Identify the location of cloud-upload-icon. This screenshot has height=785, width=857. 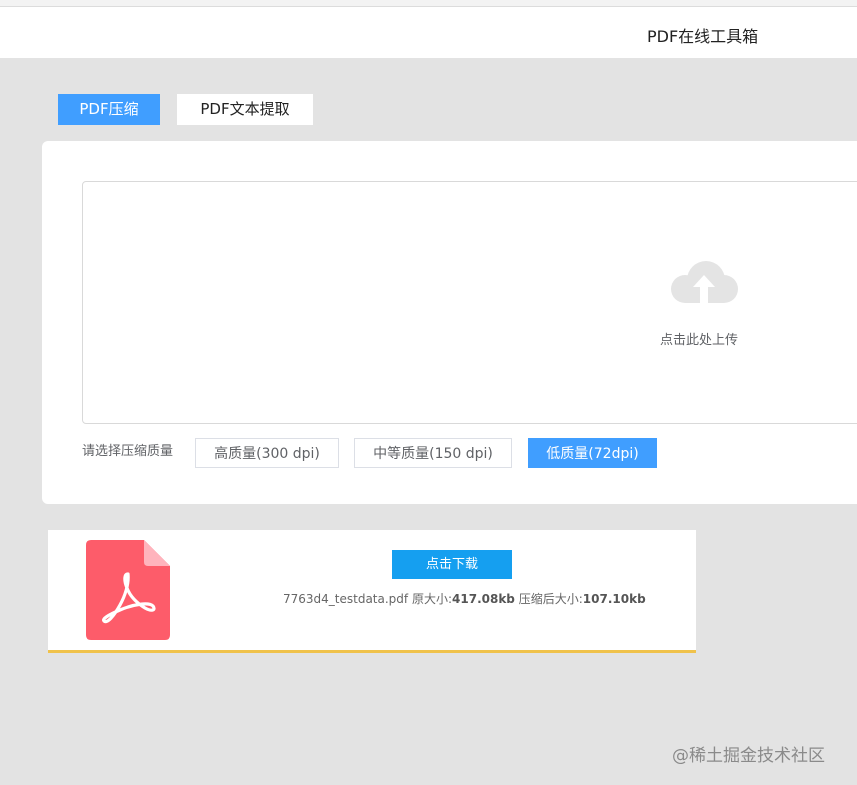
(704, 282).